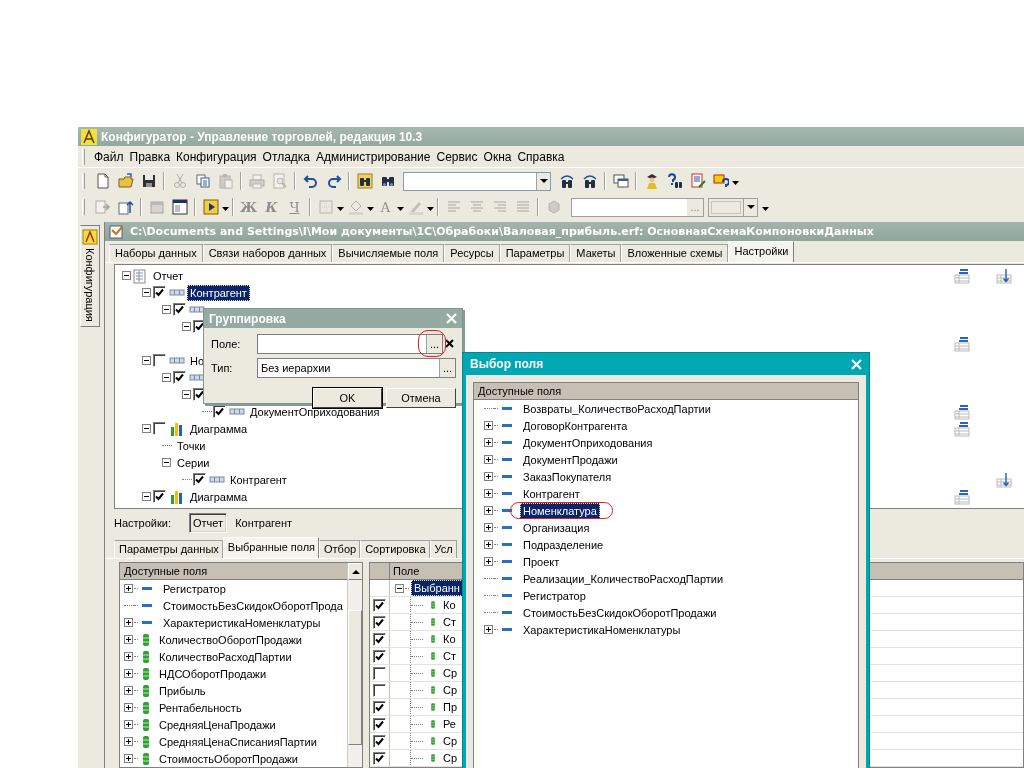 The height and width of the screenshot is (768, 1024). I want to click on list-item: КоличествоОборотПродажи, so click(231, 639).